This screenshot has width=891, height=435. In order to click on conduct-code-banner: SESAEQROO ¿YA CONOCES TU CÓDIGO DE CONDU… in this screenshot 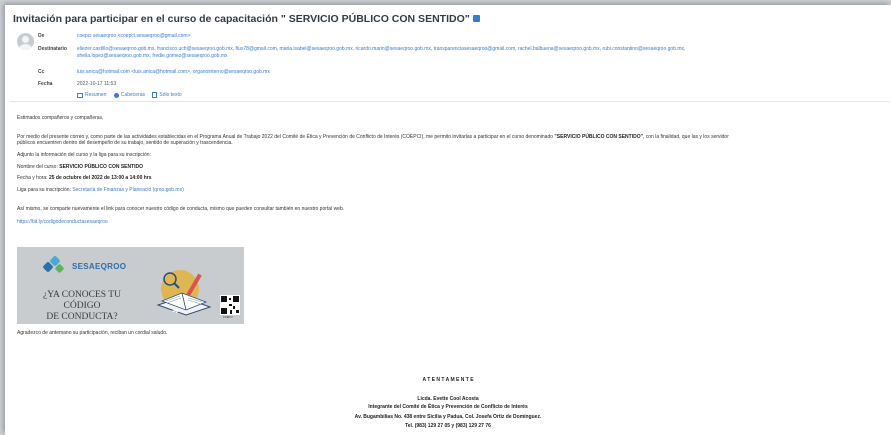, I will do `click(130, 285)`.